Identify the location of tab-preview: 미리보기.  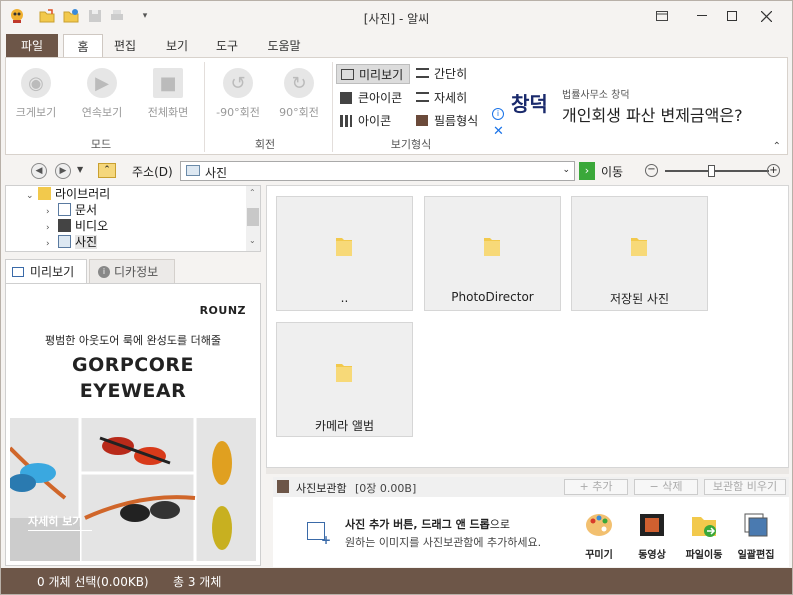
(46, 271).